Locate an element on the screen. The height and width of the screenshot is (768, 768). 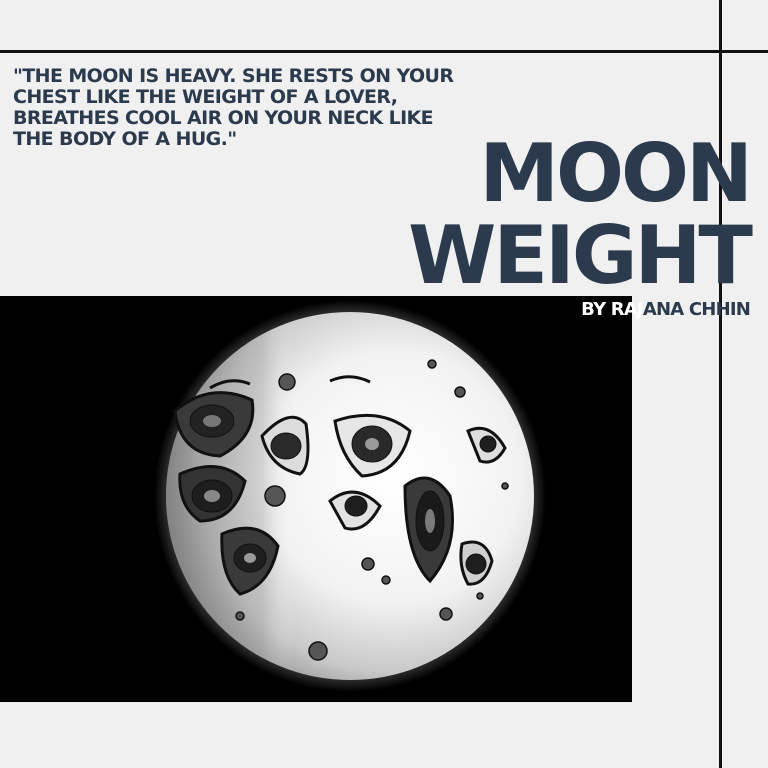
quote-line-2: CHEST LIKE THE WEIGHT OF A LOVER, is located at coordinates (205, 97).